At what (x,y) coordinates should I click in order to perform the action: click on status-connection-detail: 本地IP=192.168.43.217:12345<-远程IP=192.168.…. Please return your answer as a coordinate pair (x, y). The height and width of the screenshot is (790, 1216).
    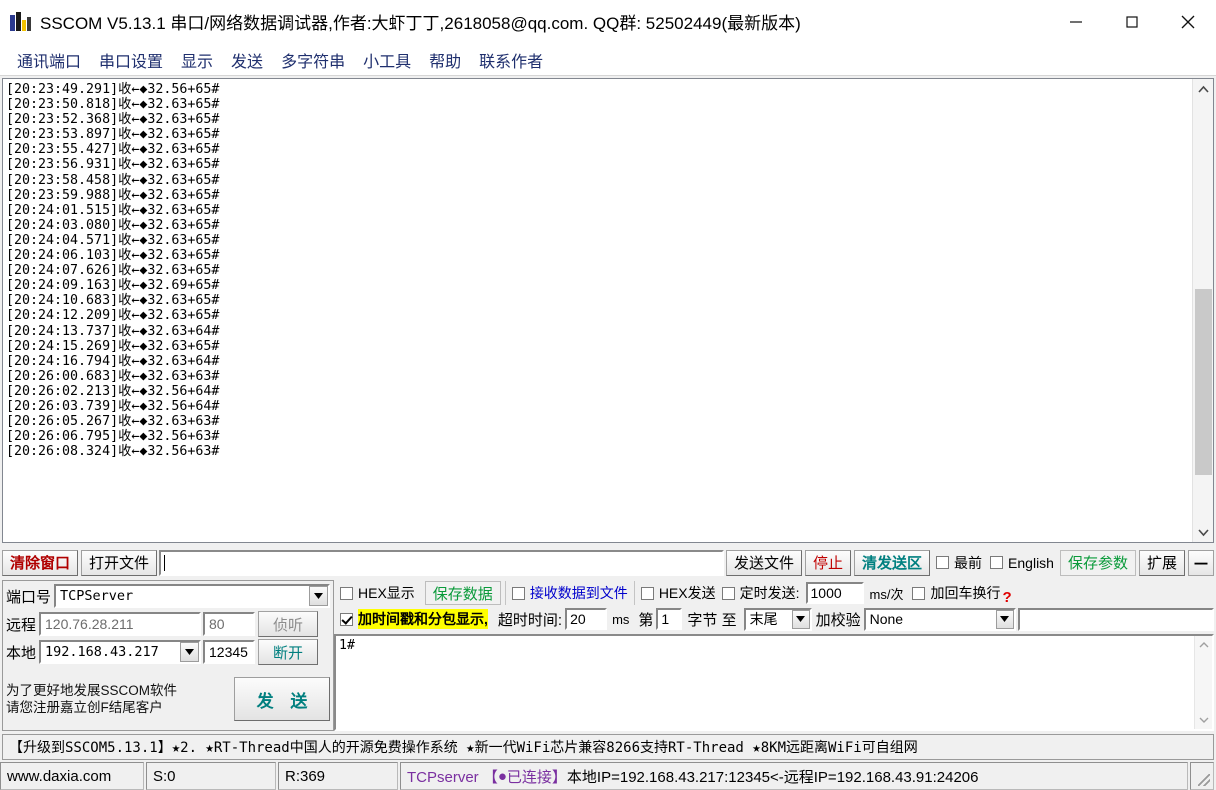
    Looking at the image, I should click on (772, 777).